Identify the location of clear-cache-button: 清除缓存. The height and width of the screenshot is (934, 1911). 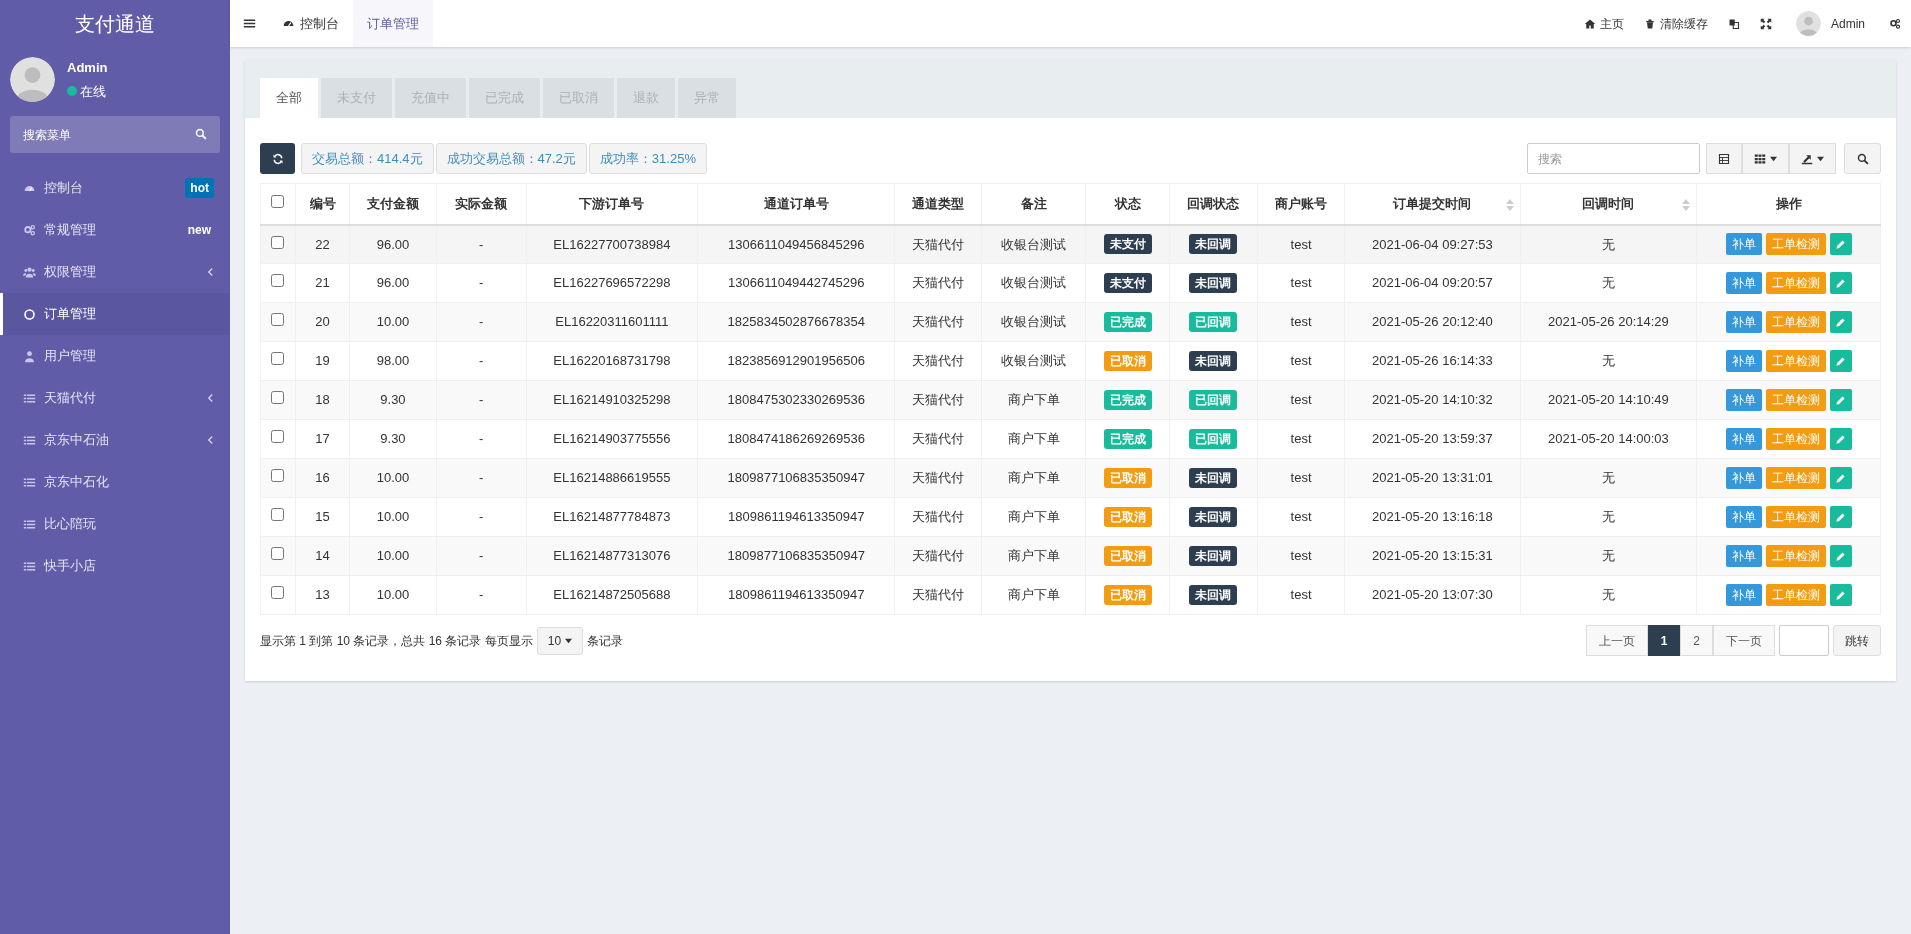
(1676, 23).